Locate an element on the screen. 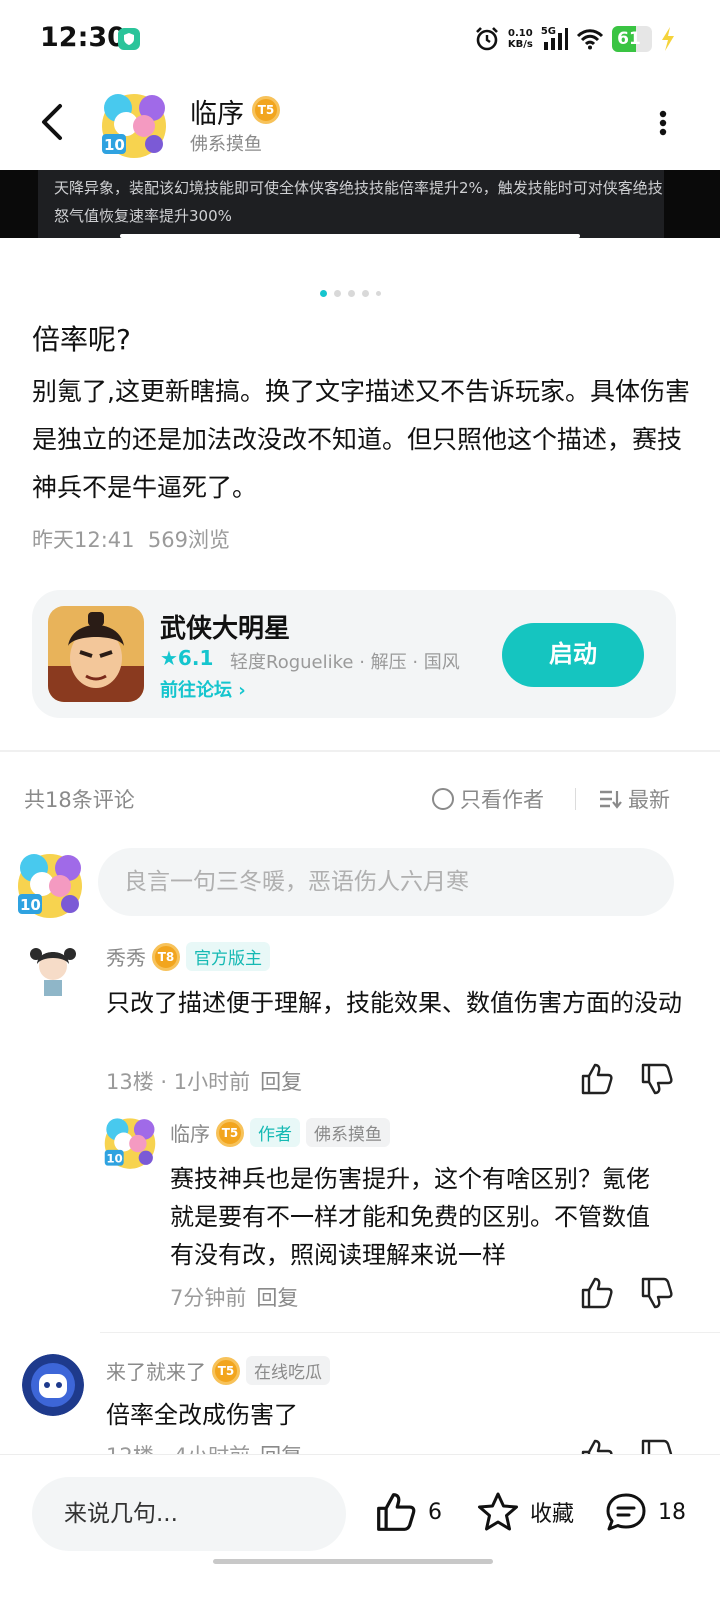  alarm-icon is located at coordinates (486, 39).